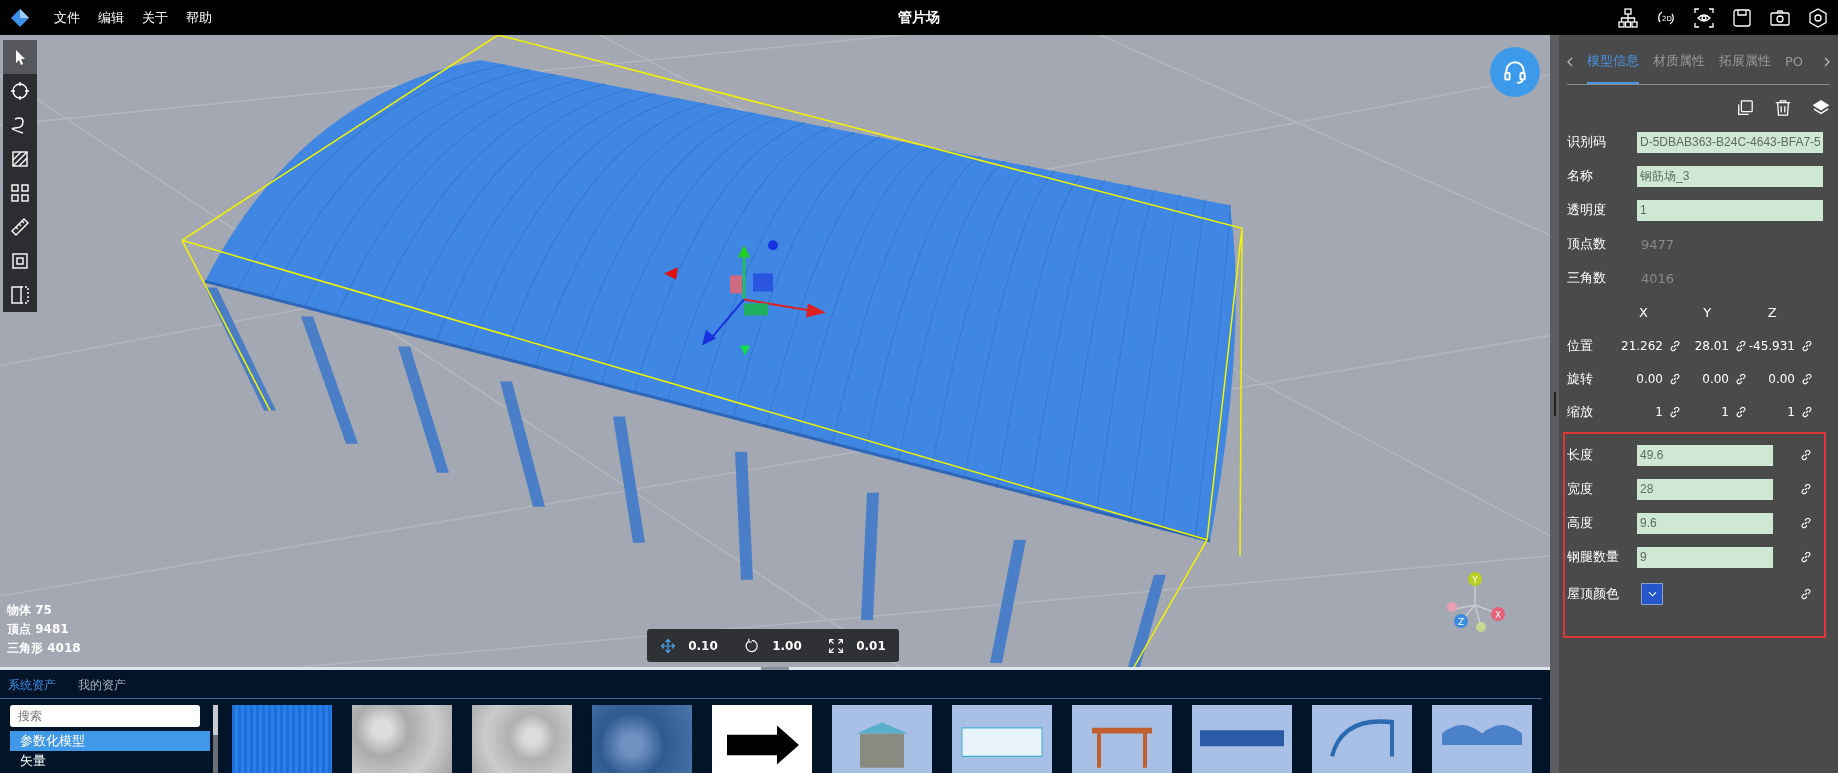 The image size is (1838, 773). I want to click on panel-tab: PO, so click(1794, 62).